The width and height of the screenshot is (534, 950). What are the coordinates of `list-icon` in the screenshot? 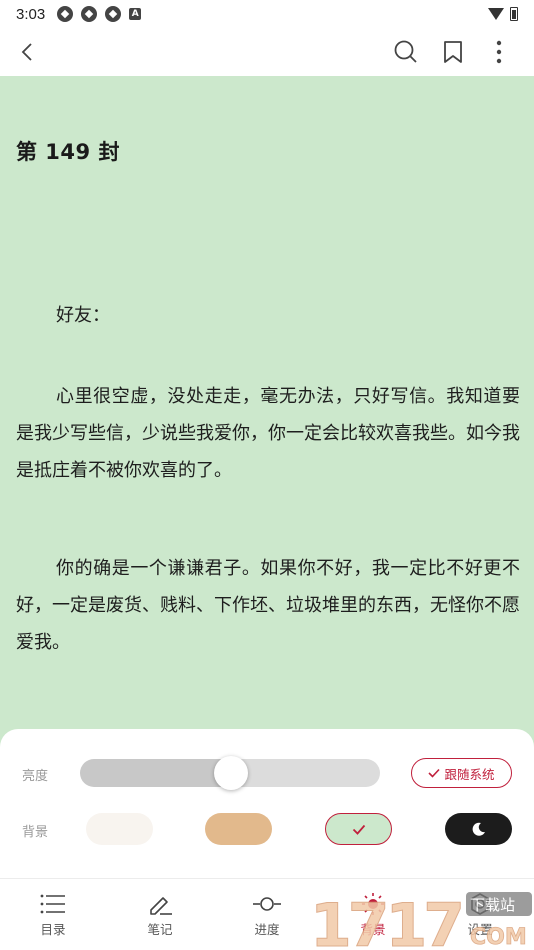 It's located at (52, 904).